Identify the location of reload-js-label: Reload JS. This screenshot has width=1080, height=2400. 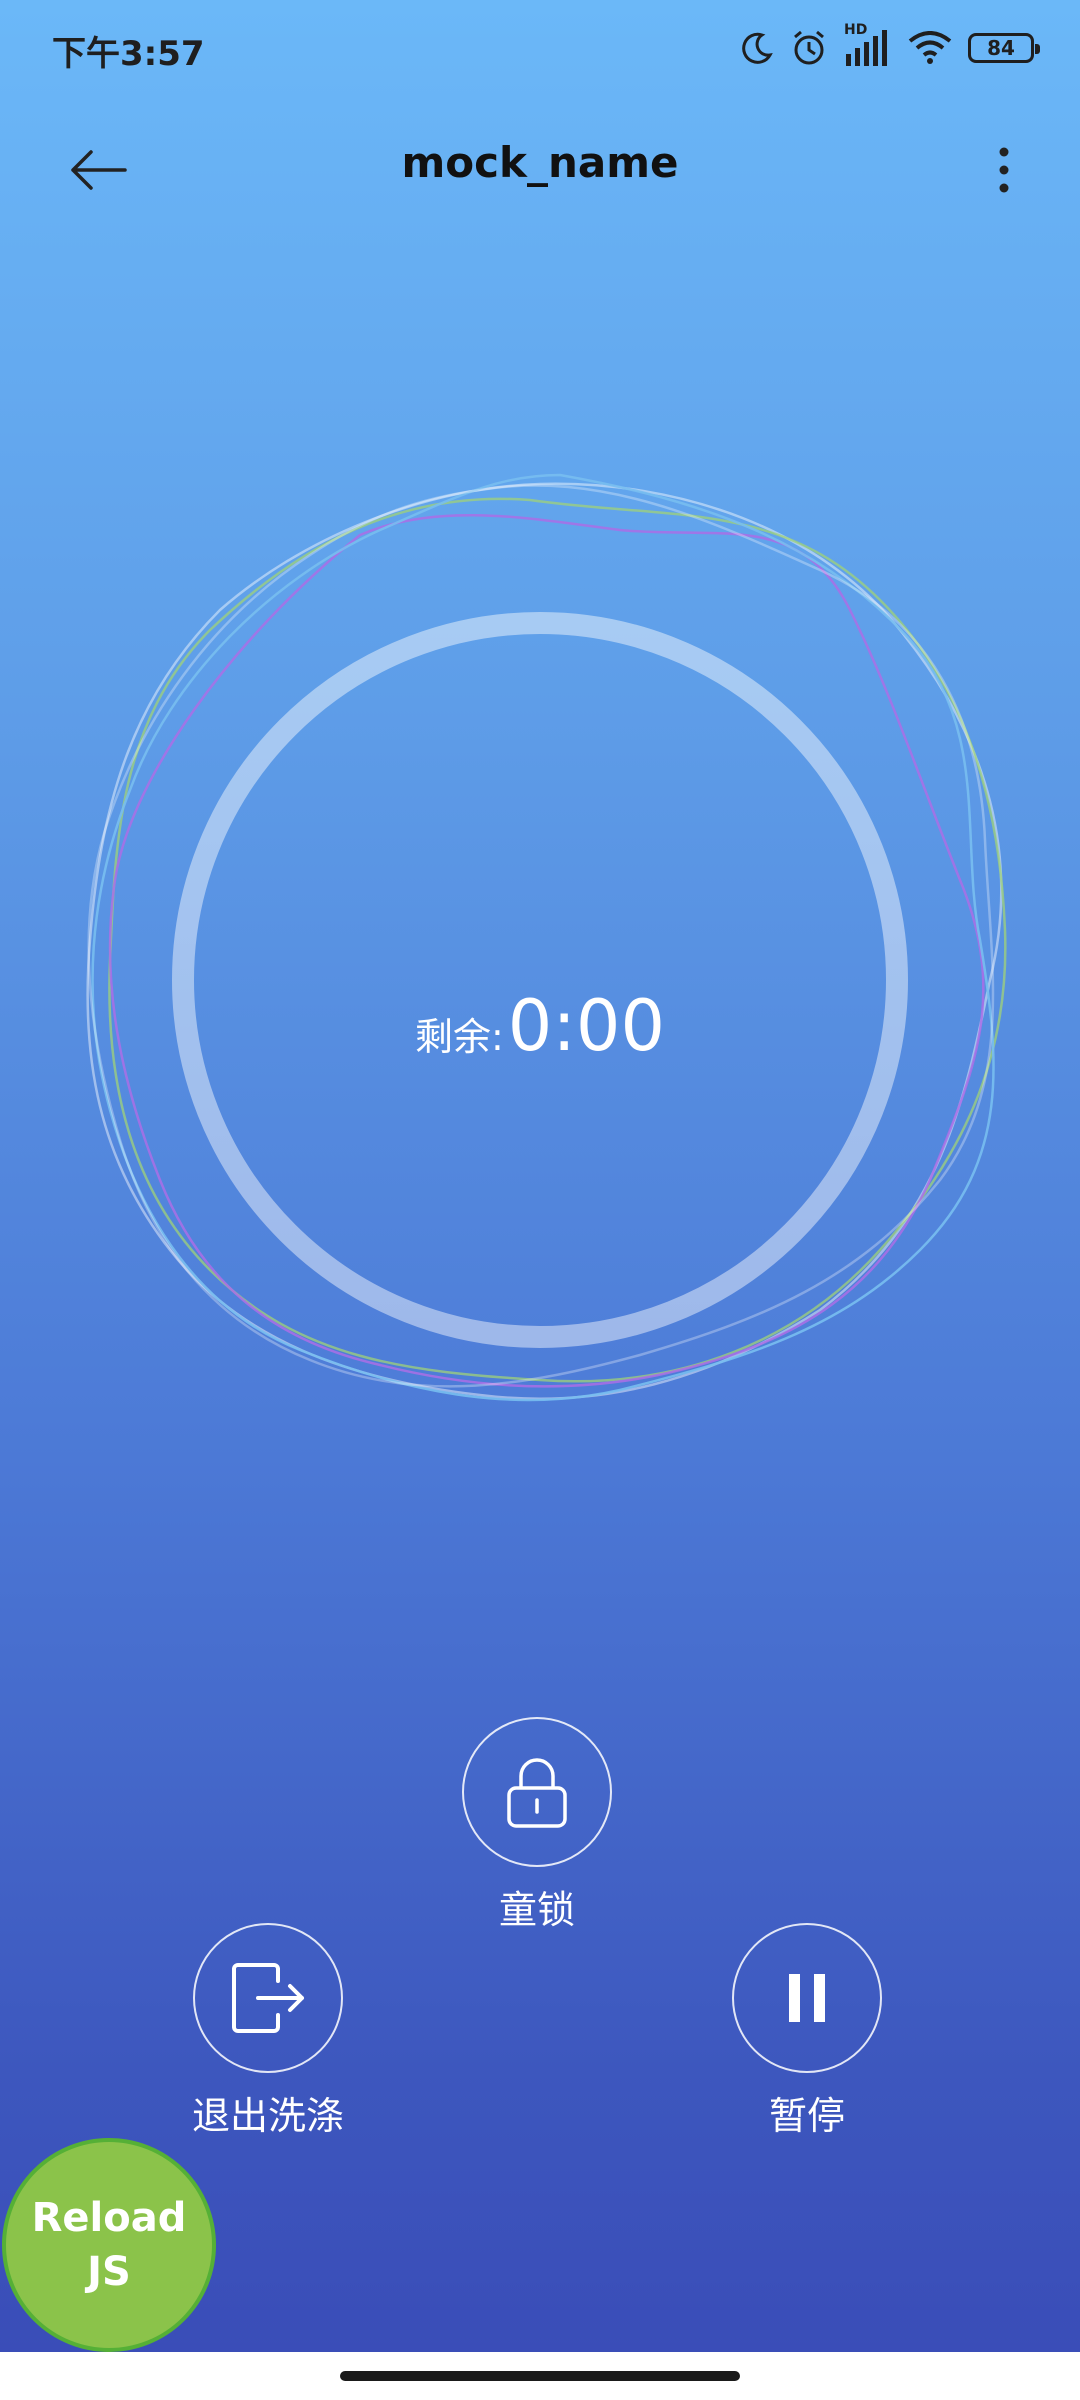
(109, 2245).